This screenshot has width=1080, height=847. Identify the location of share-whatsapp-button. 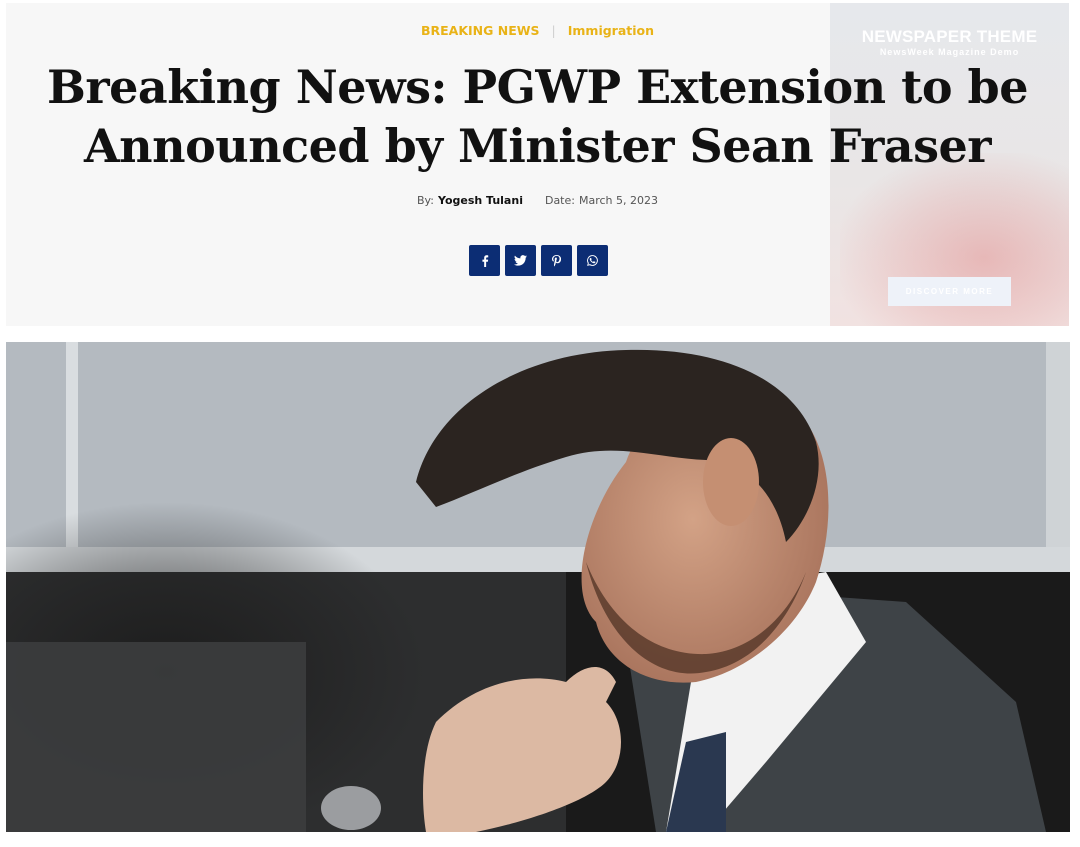
(592, 260).